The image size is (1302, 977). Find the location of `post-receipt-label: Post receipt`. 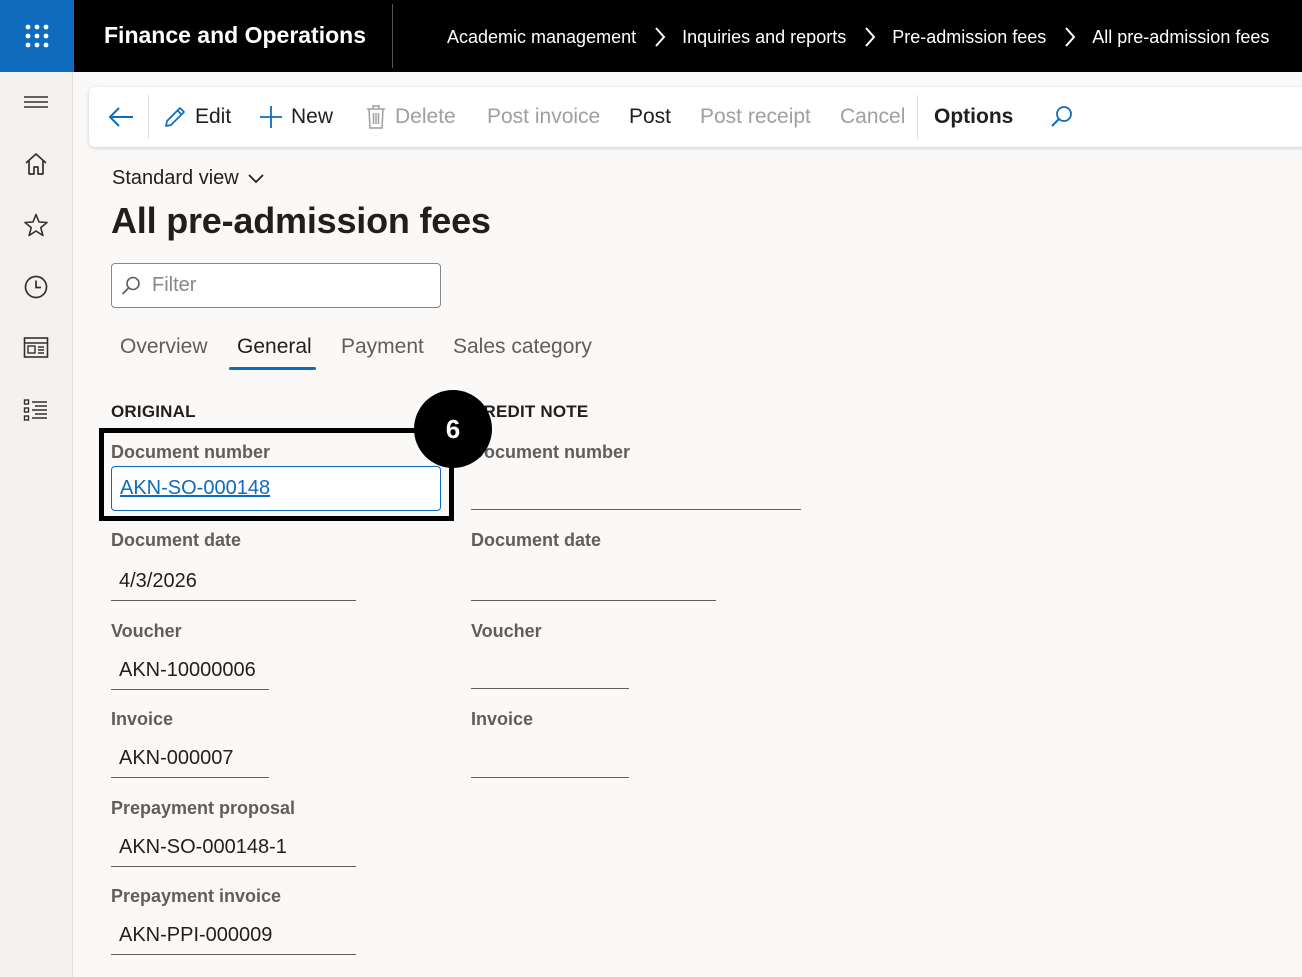

post-receipt-label: Post receipt is located at coordinates (755, 116).